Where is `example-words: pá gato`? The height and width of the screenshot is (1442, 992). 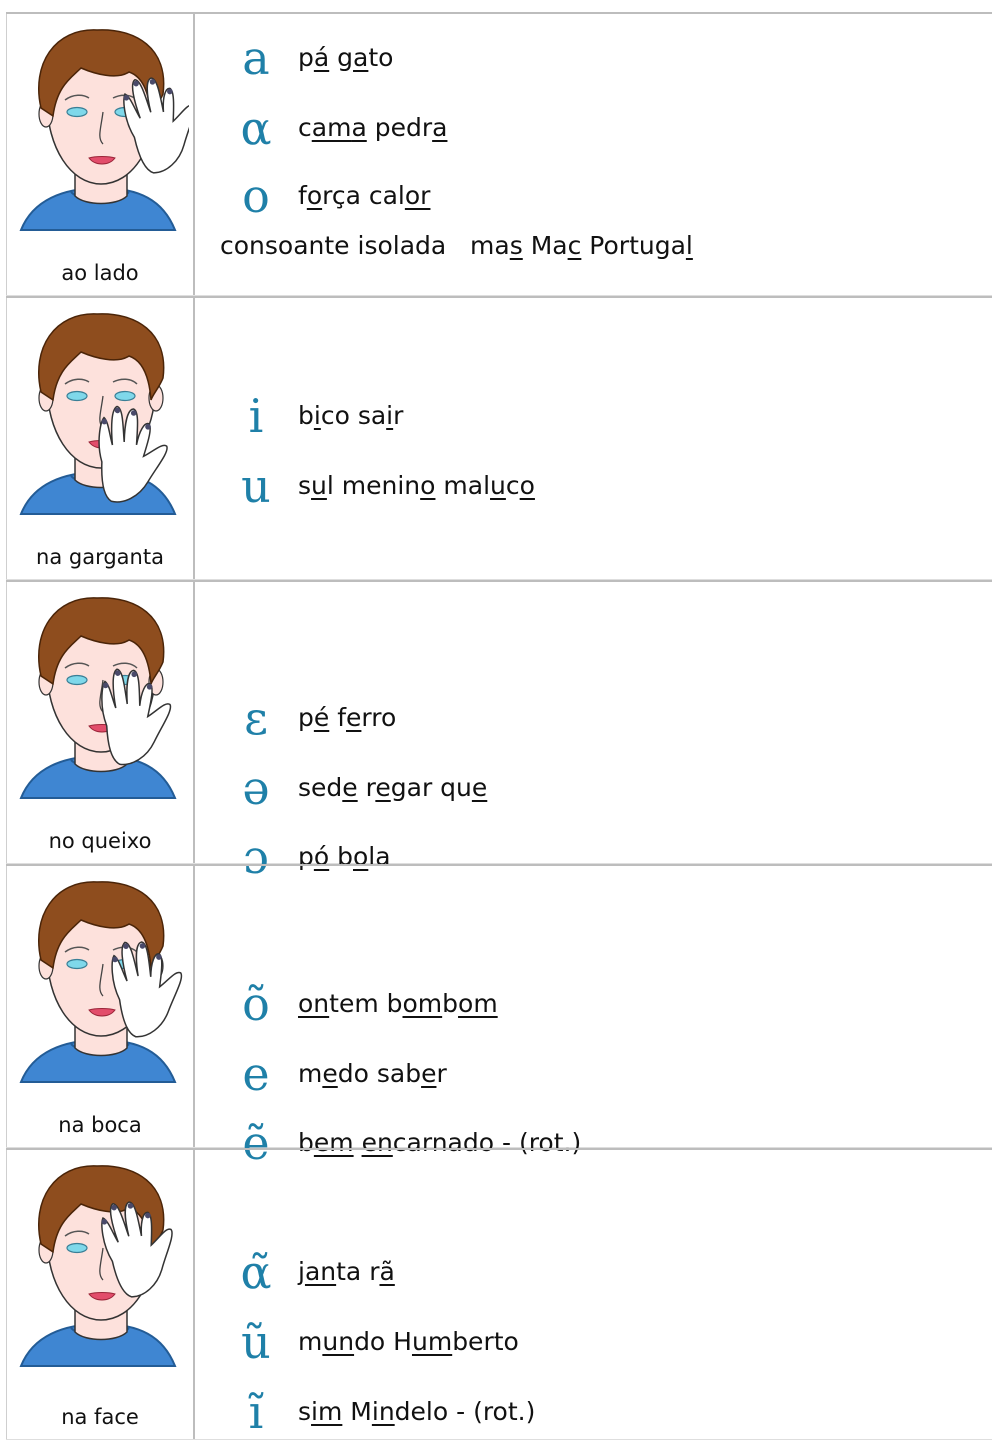
example-words: pá gato is located at coordinates (345, 58).